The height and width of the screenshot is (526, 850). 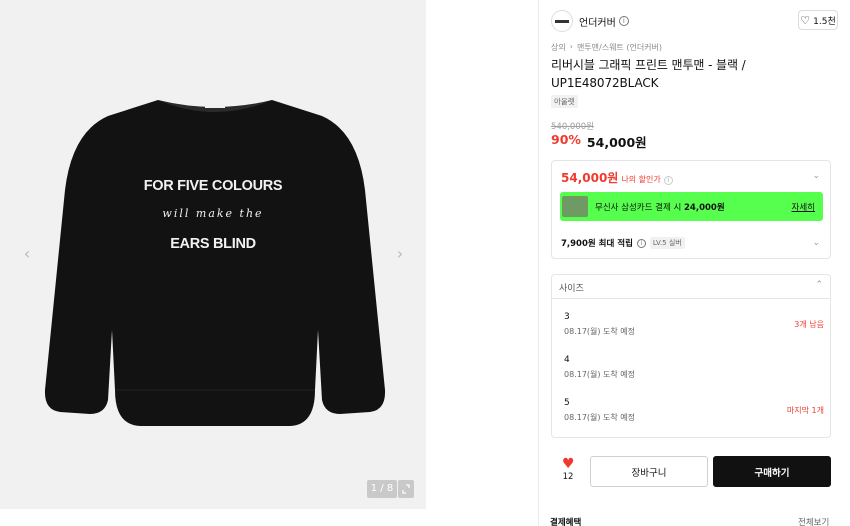 I want to click on wishlist-button: ♥ 12, so click(x=568, y=469).